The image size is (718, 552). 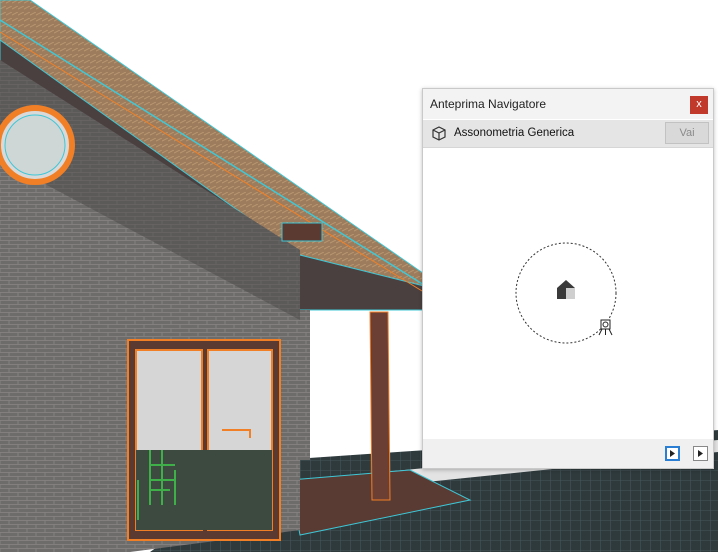 What do you see at coordinates (672, 453) in the screenshot?
I see `play-icon` at bounding box center [672, 453].